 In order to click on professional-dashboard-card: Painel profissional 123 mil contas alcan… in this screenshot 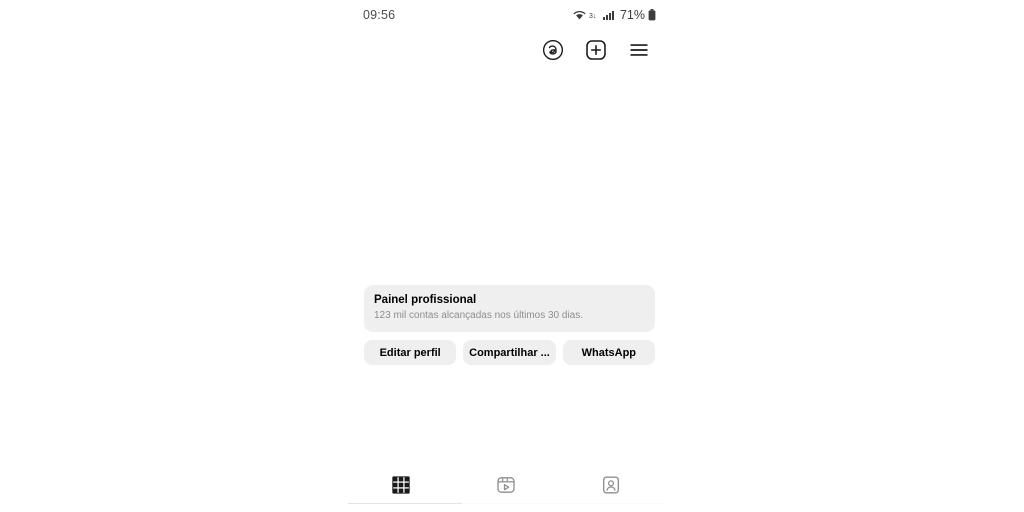, I will do `click(509, 308)`.